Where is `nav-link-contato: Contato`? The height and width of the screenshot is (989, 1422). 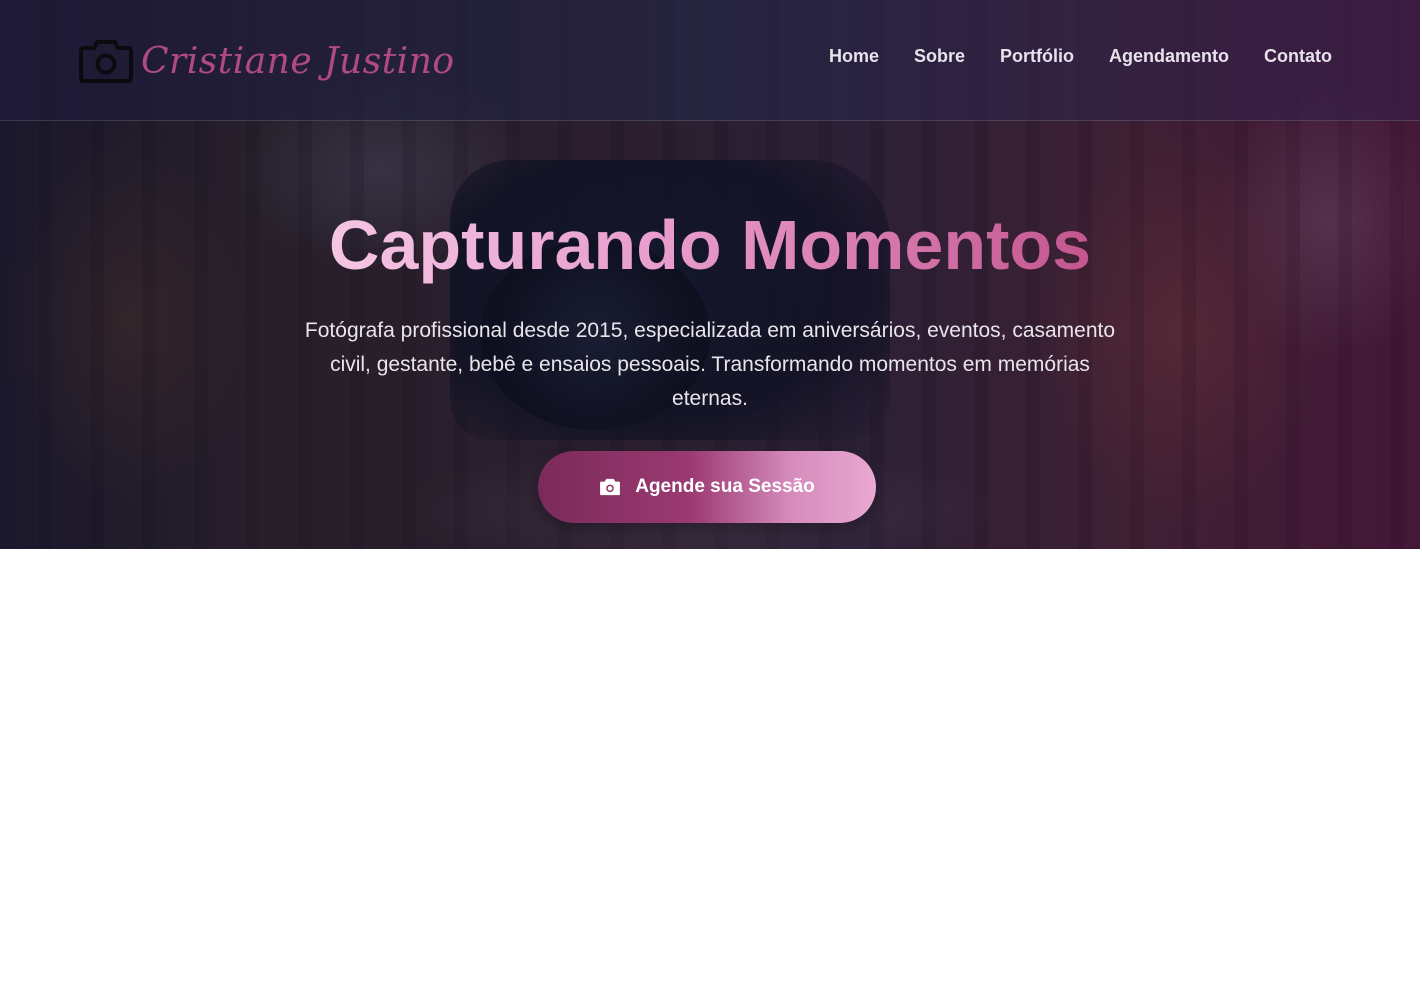
nav-link-contato: Contato is located at coordinates (1298, 56).